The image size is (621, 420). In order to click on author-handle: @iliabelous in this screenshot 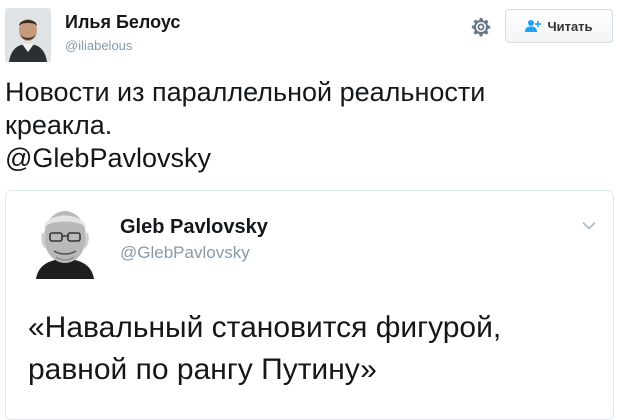, I will do `click(98, 45)`.